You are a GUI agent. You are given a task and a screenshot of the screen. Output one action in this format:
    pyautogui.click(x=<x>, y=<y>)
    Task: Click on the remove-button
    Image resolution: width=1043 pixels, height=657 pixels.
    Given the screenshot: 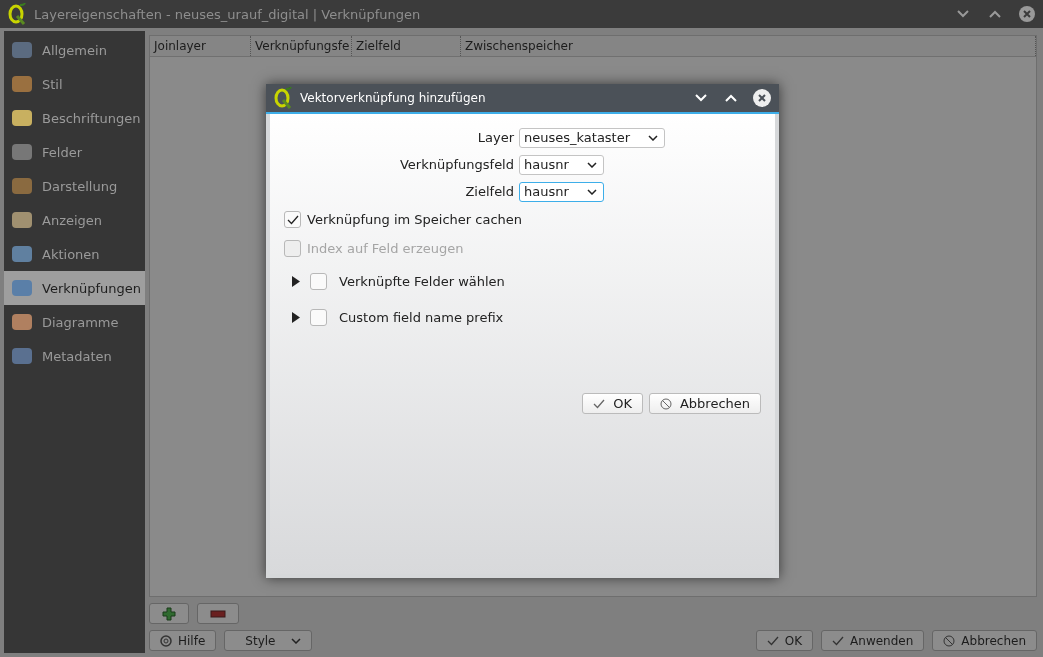 What is the action you would take?
    pyautogui.click(x=218, y=613)
    